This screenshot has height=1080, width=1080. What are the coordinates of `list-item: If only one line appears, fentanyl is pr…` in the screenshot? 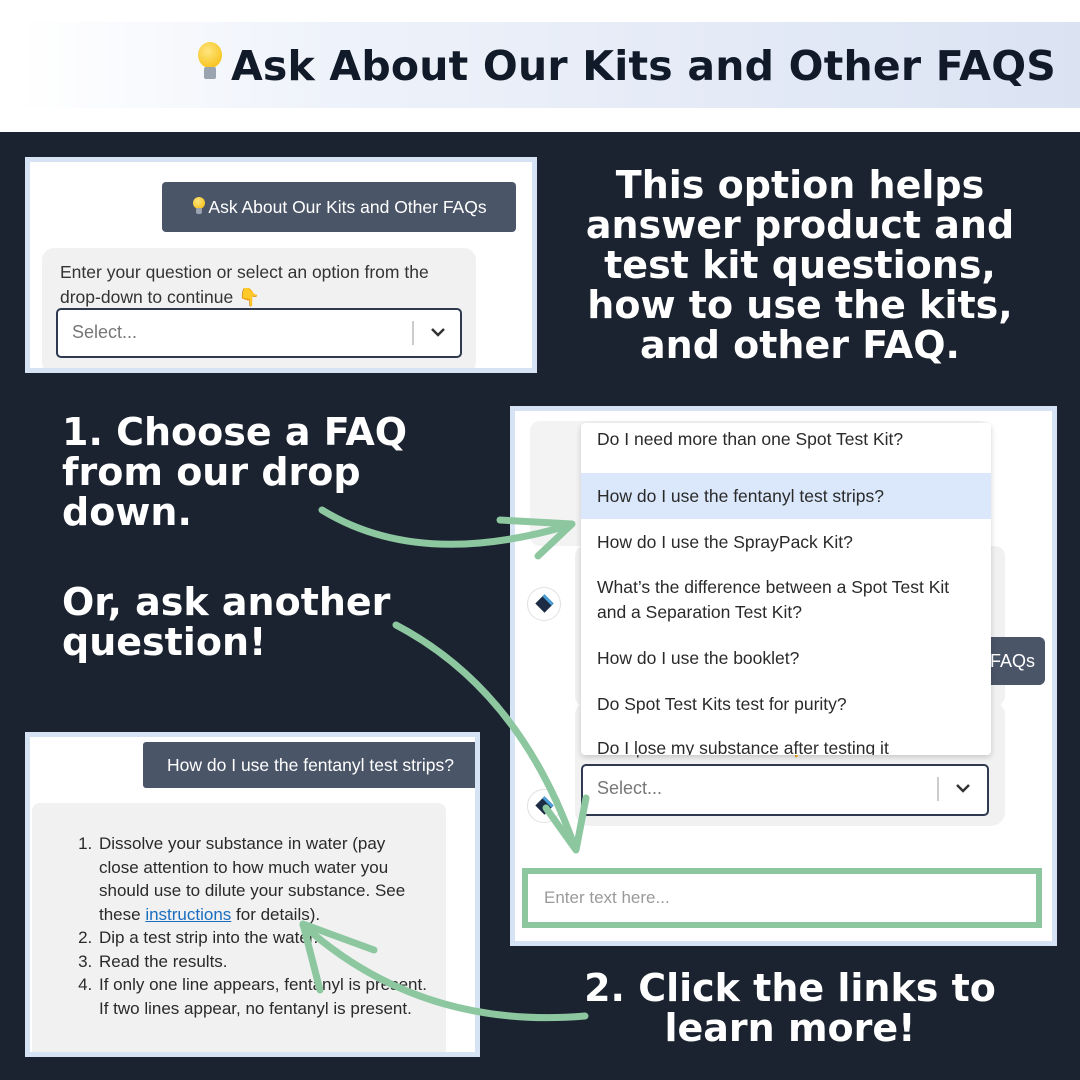 It's located at (262, 996).